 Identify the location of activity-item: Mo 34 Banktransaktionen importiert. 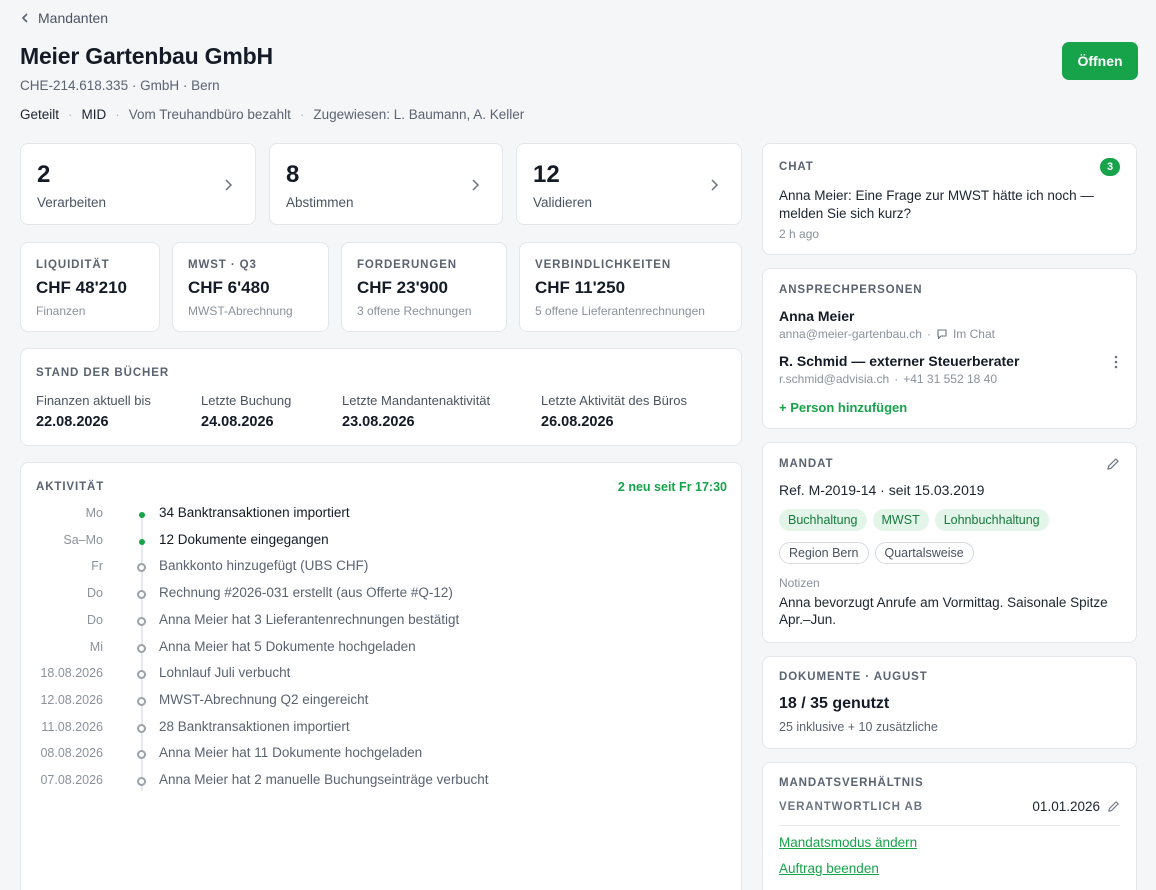
(371, 514).